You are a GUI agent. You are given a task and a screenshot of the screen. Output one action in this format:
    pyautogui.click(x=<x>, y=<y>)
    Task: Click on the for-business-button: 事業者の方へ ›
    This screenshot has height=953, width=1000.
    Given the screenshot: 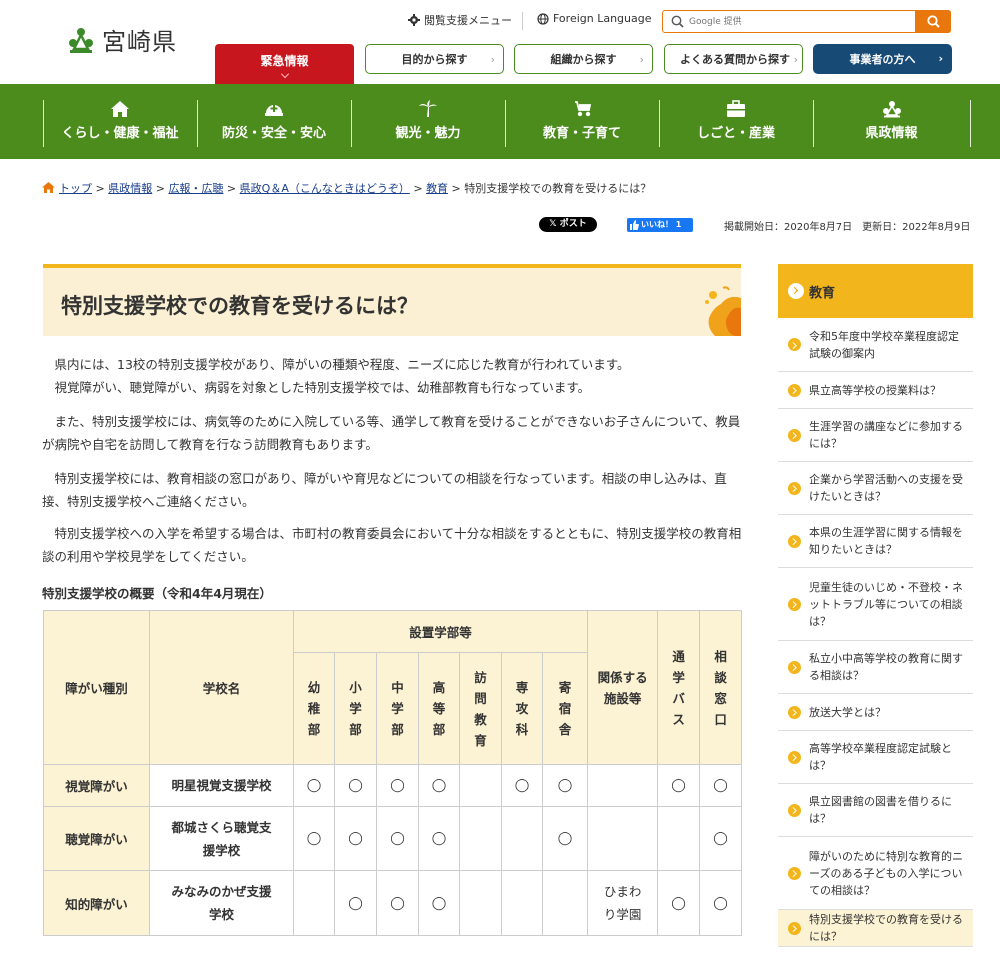 What is the action you would take?
    pyautogui.click(x=882, y=59)
    